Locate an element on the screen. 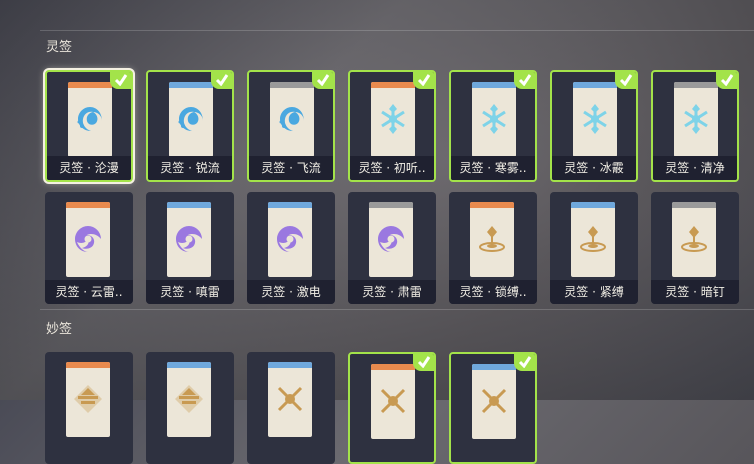 The width and height of the screenshot is (754, 464). card-electro: 灵签 · 嗔雷 is located at coordinates (190, 248).